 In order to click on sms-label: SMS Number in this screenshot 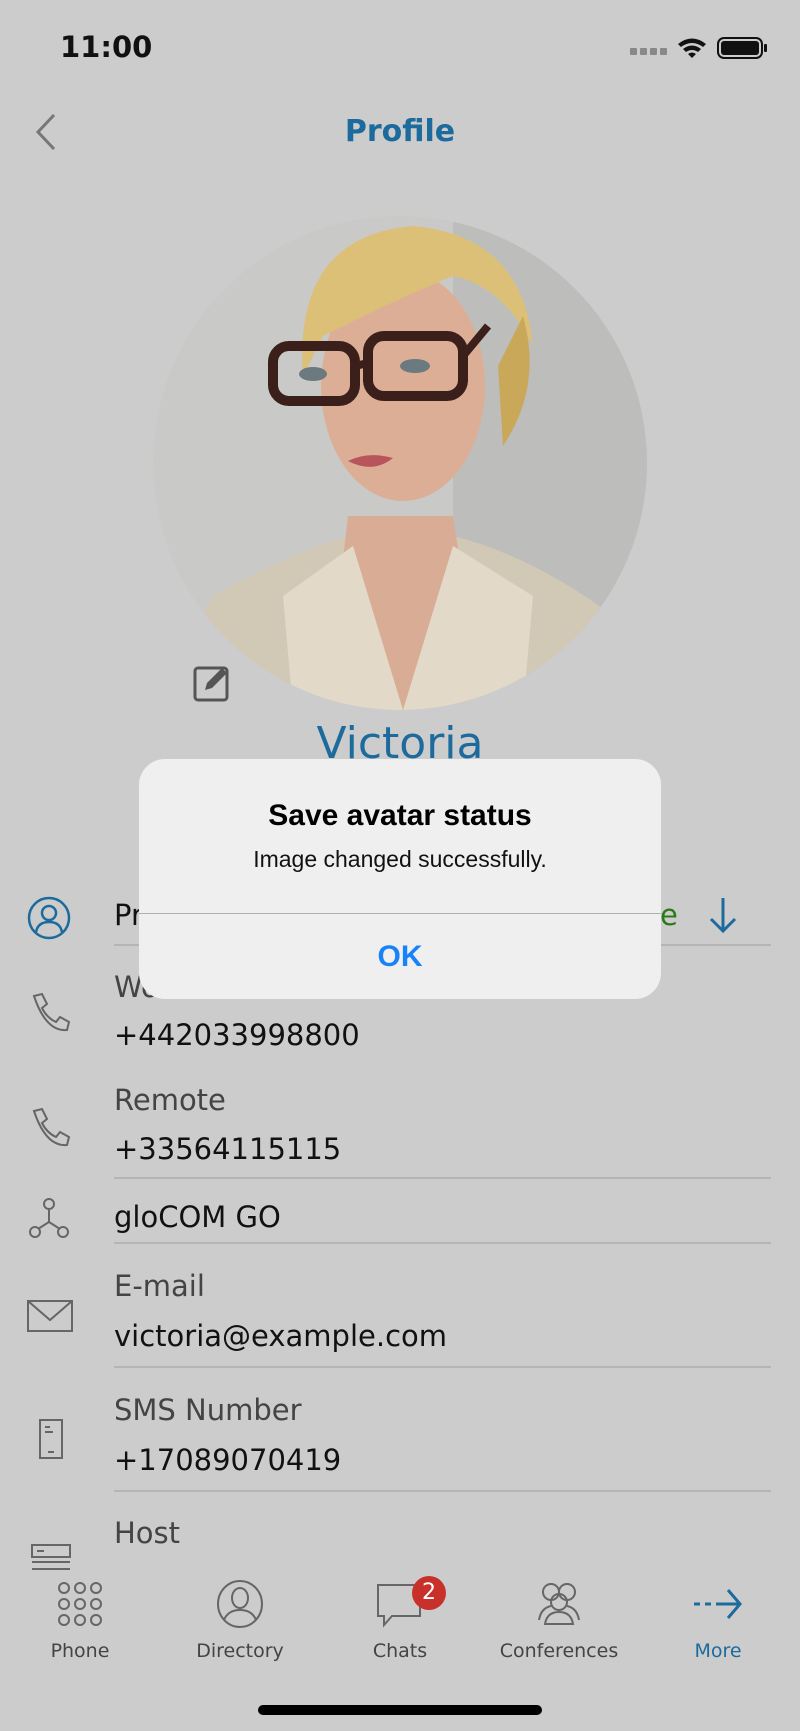, I will do `click(208, 1410)`.